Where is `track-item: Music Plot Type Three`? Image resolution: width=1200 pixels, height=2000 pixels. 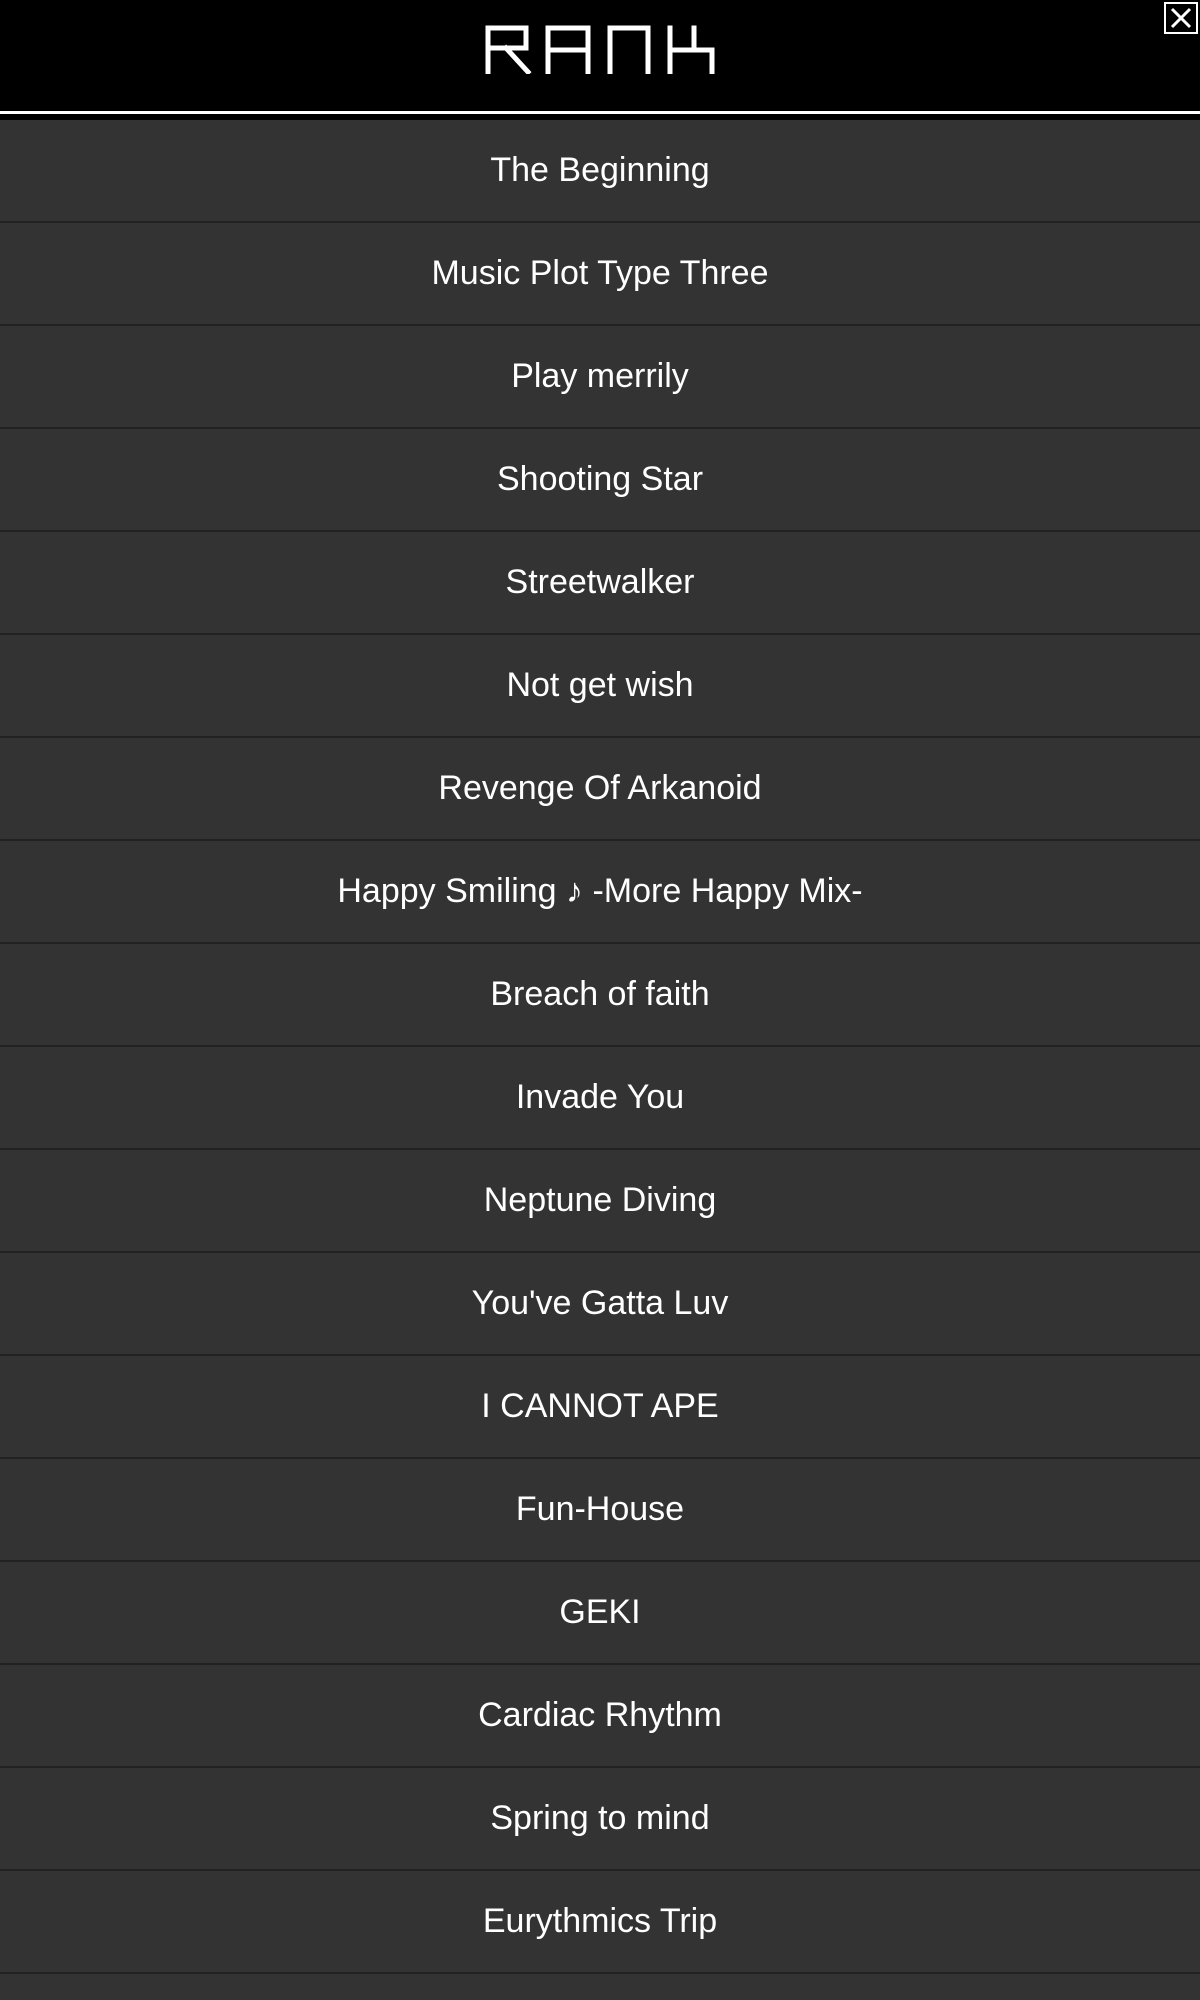 track-item: Music Plot Type Three is located at coordinates (600, 274).